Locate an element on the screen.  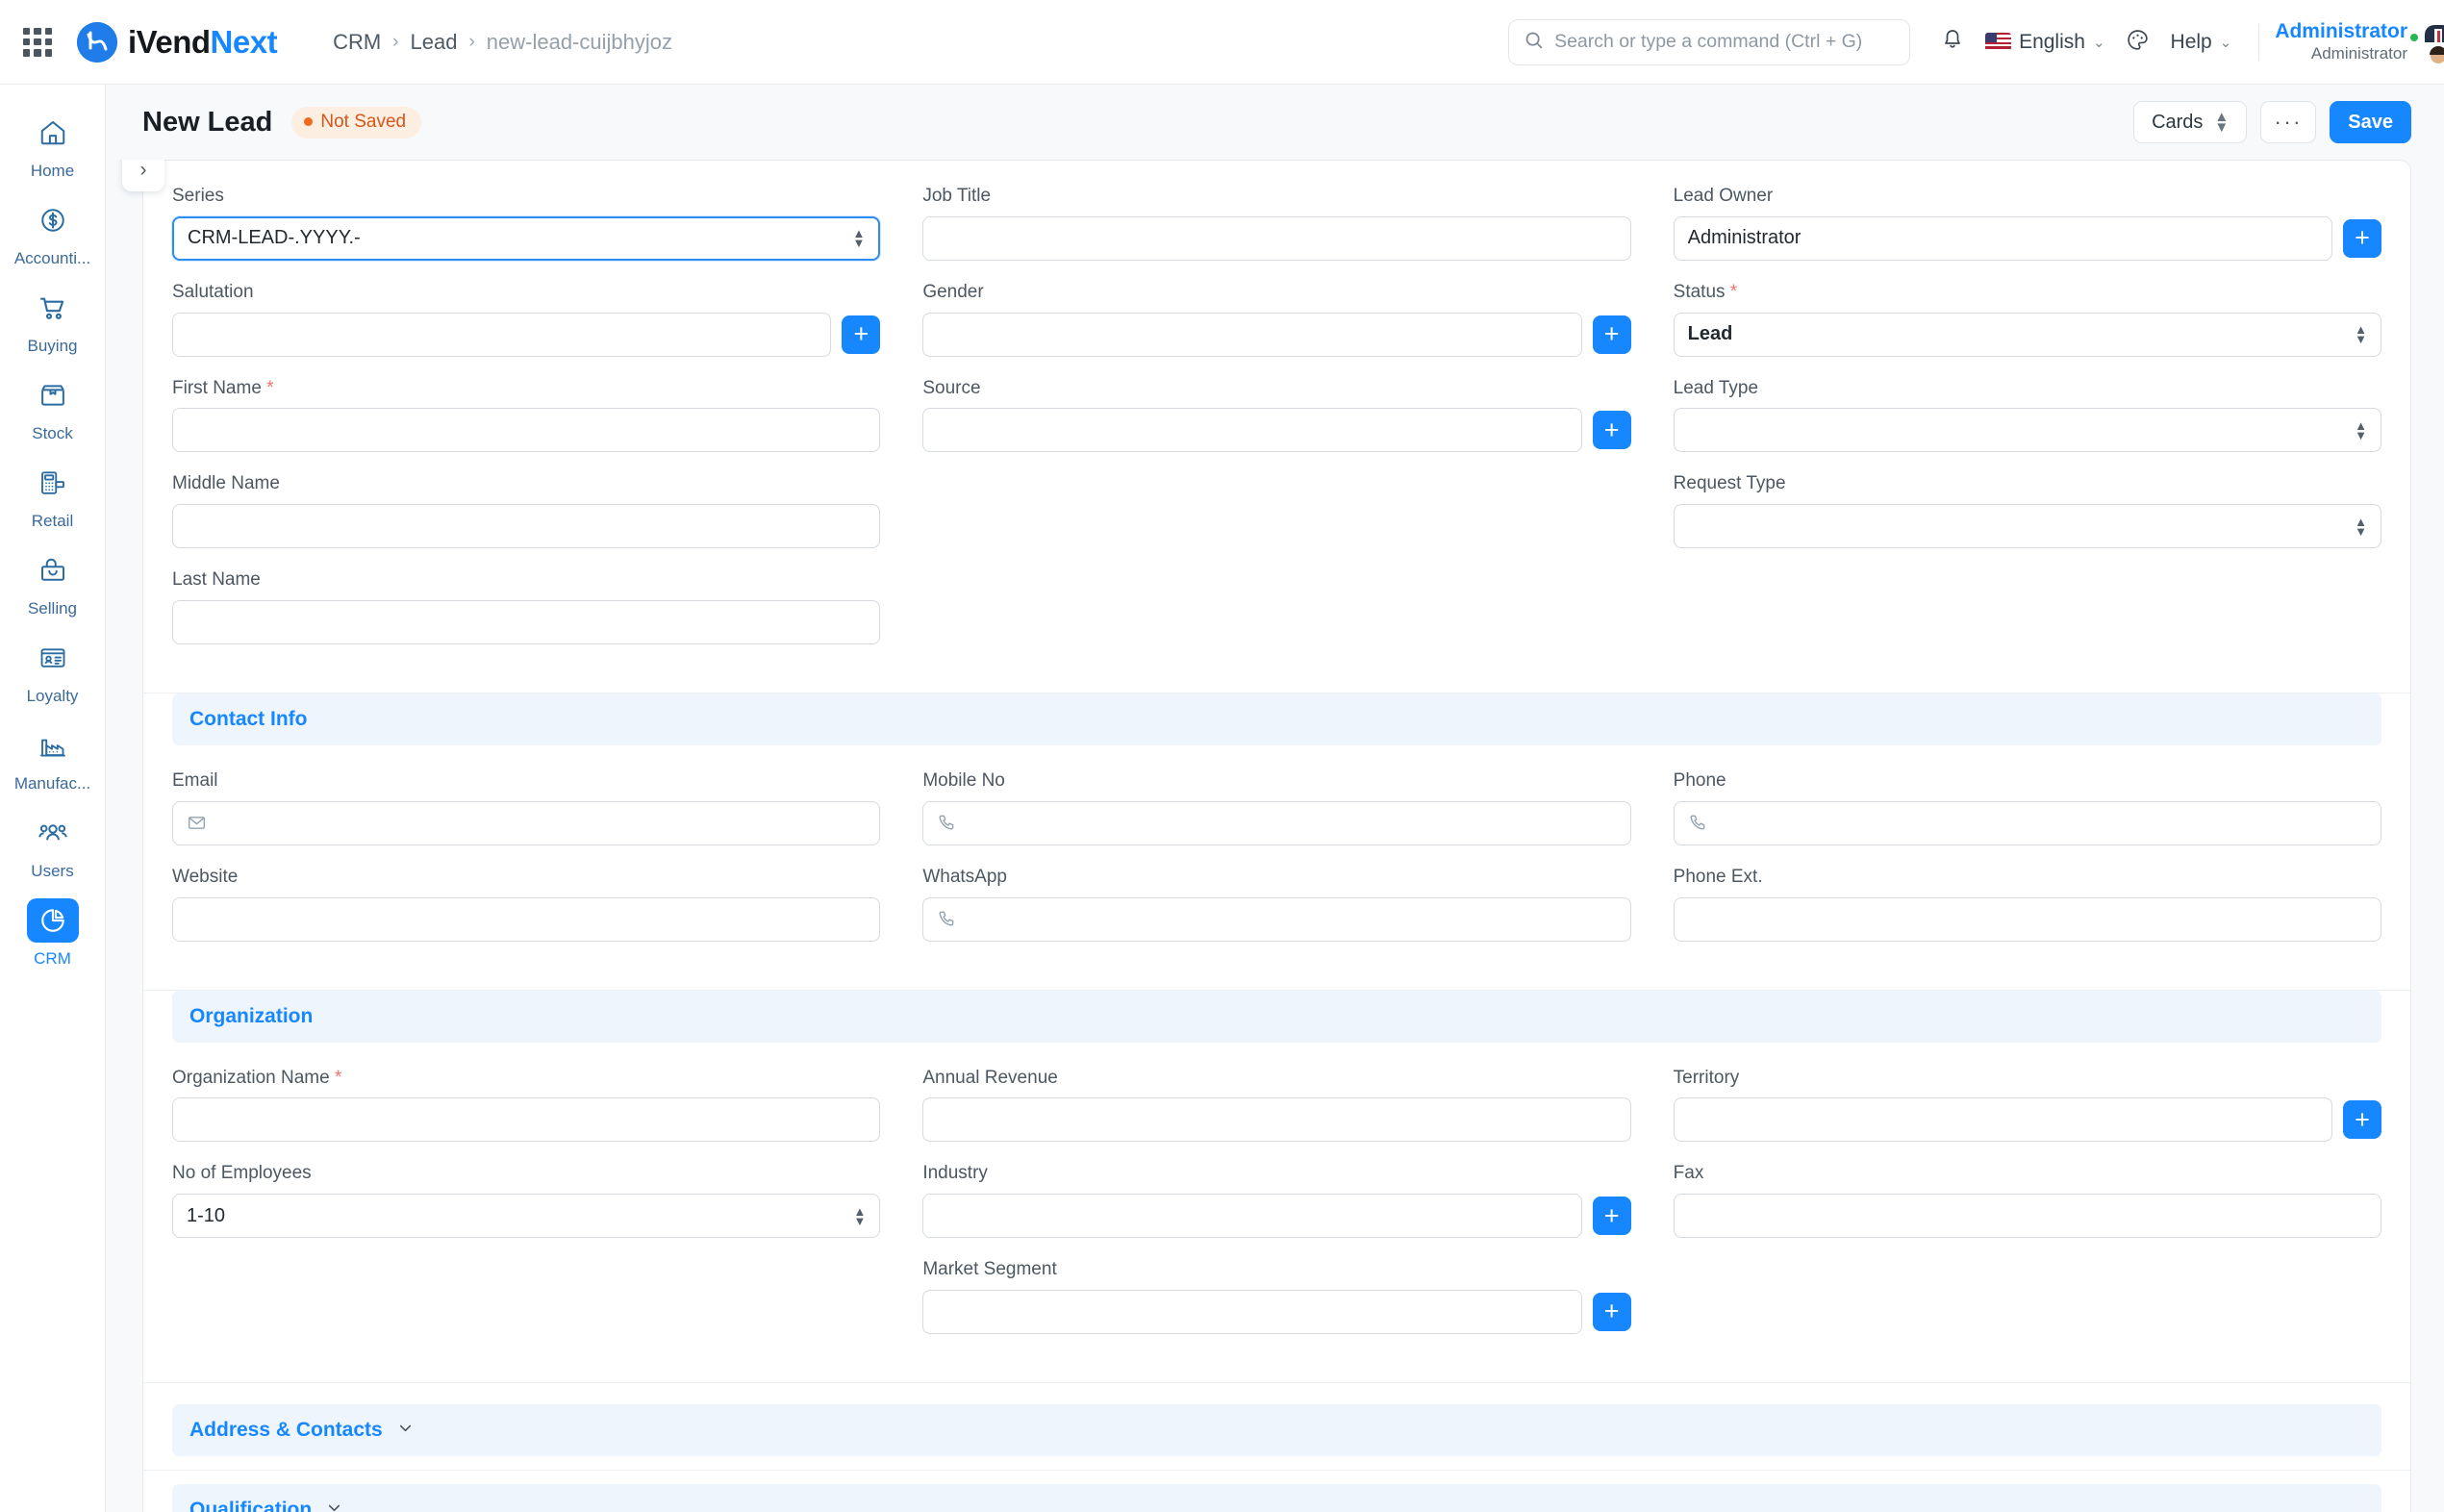
sidebar-item-users: Users is located at coordinates (53, 845).